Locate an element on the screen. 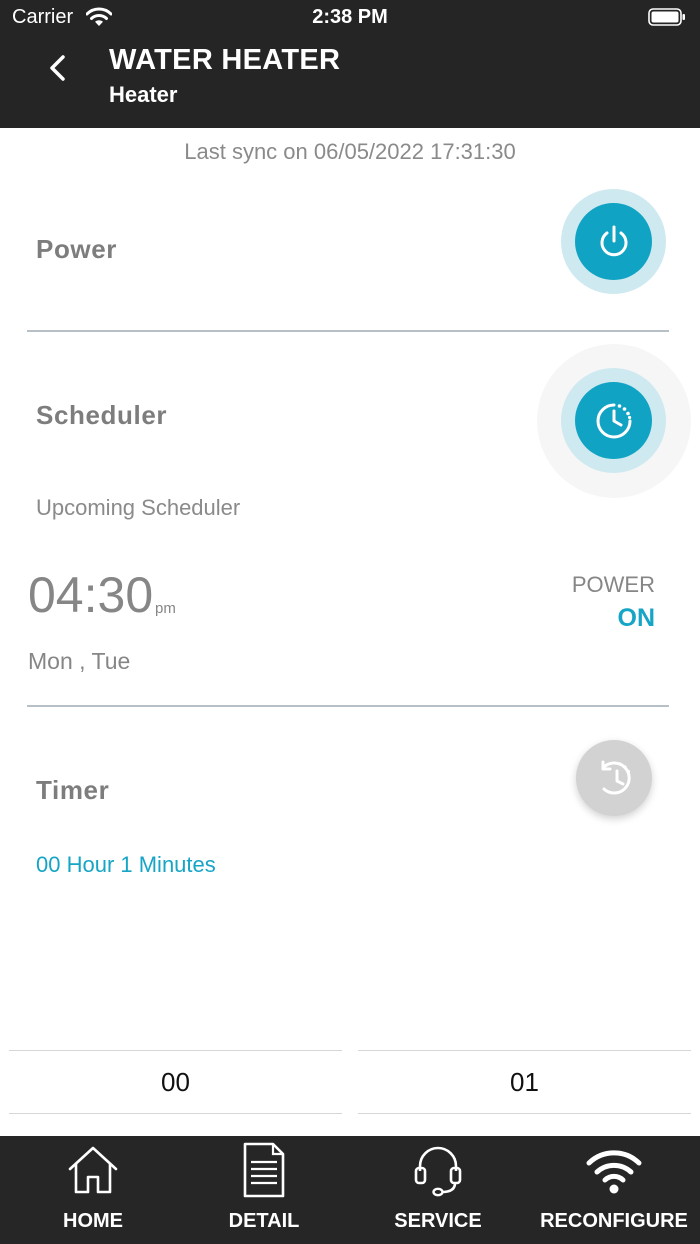 This screenshot has width=700, height=1244. scheduled-time-ampm: pm is located at coordinates (165, 608).